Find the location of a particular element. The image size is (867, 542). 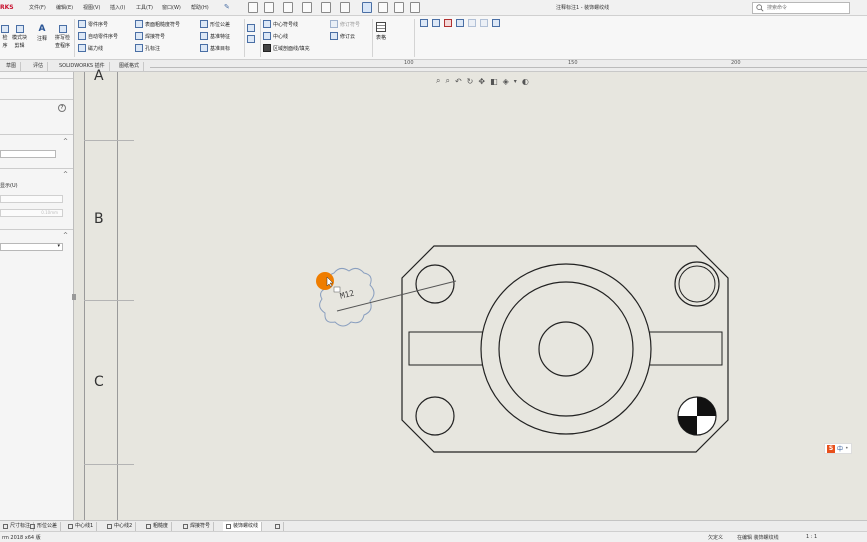

datum-target-button: 基准目标 is located at coordinates (215, 48).